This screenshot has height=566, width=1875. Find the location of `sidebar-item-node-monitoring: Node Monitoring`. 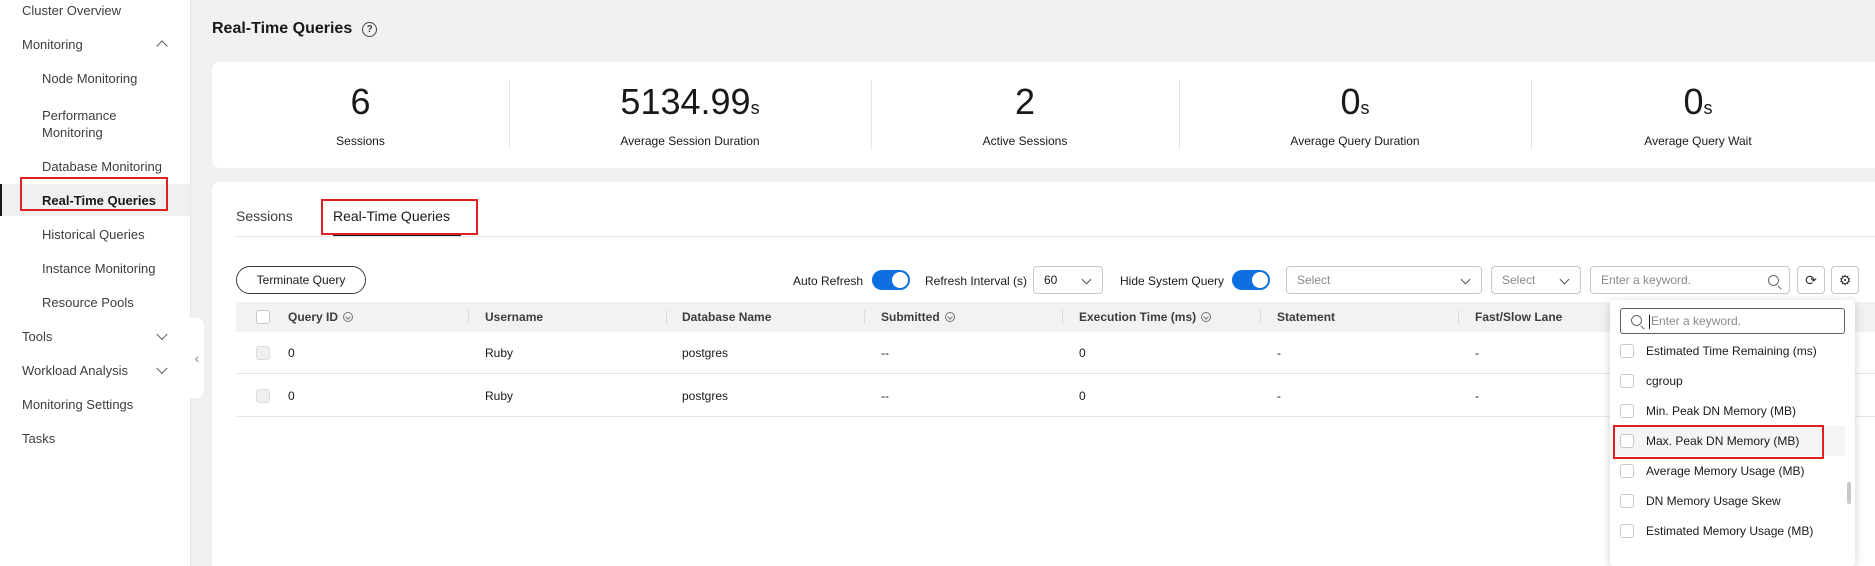

sidebar-item-node-monitoring: Node Monitoring is located at coordinates (95, 78).